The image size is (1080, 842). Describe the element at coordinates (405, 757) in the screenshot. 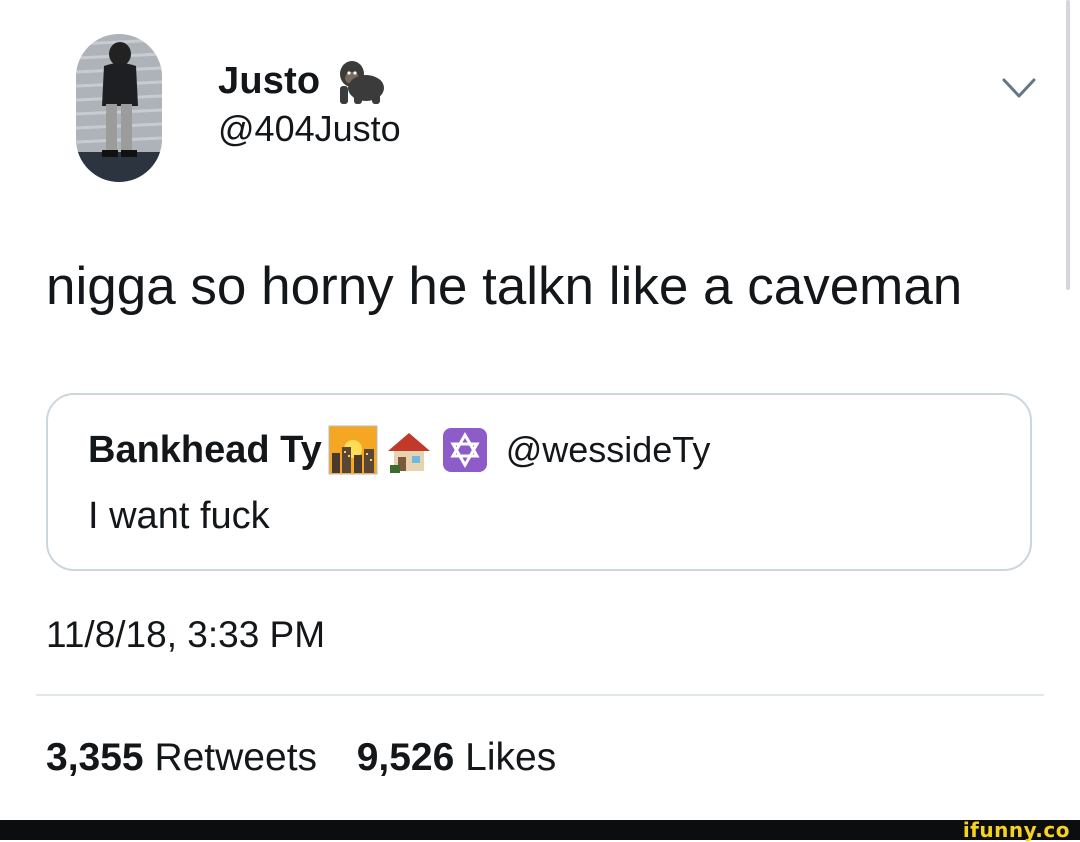

I see `likes-count: 9,526` at that location.